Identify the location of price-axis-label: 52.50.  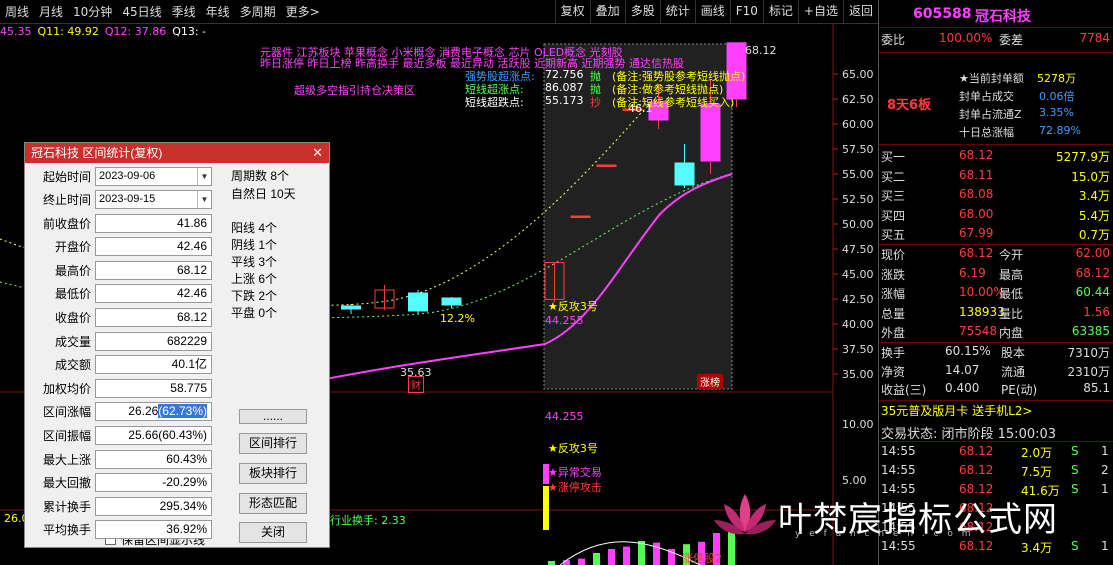
(858, 199).